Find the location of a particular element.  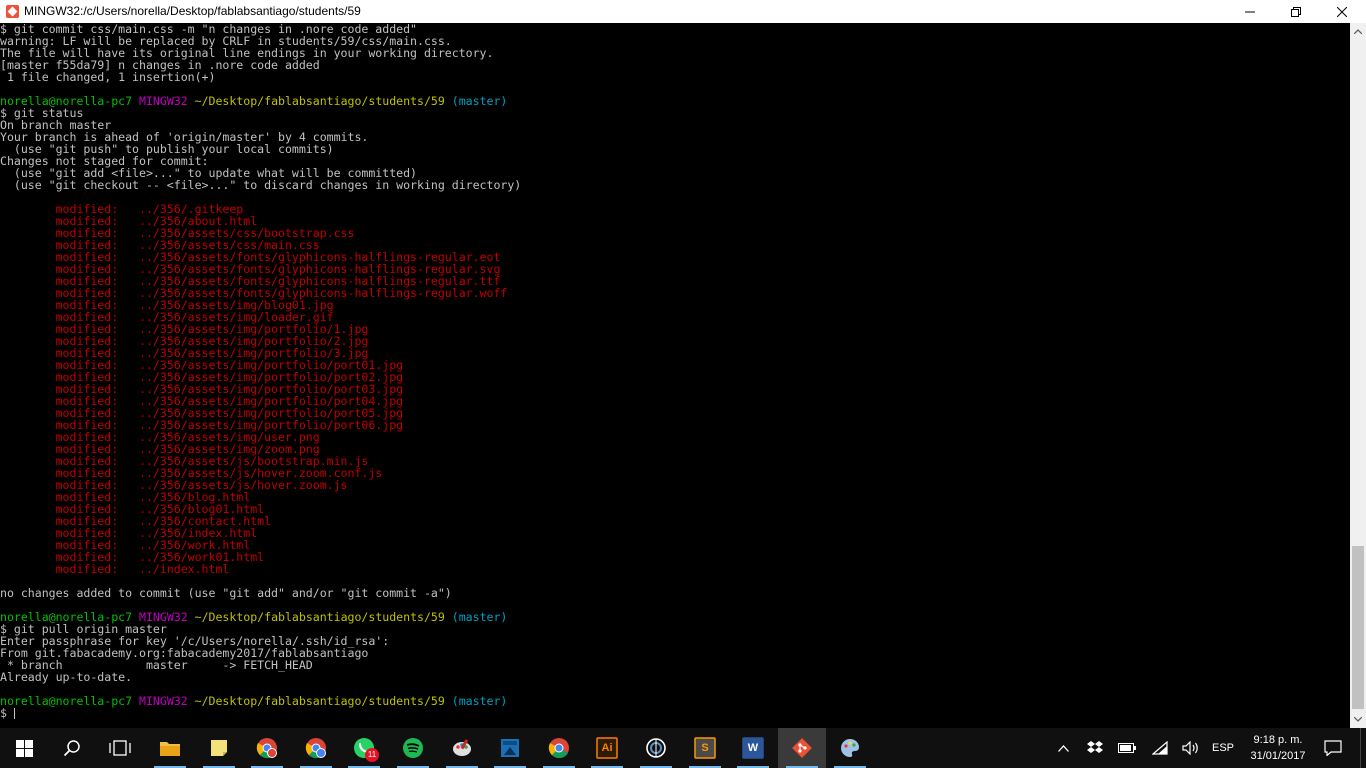

taskbar-app-word: W is located at coordinates (753, 748).